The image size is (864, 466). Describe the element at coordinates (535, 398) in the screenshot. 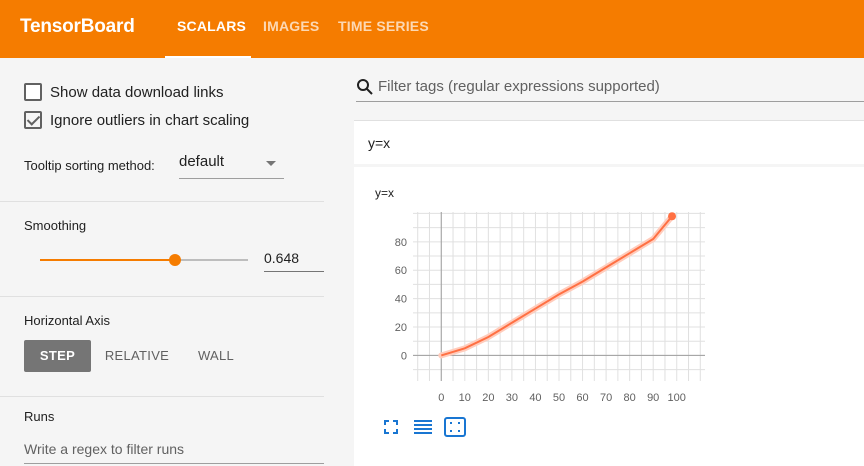

I see `x-tick-label: 40` at that location.